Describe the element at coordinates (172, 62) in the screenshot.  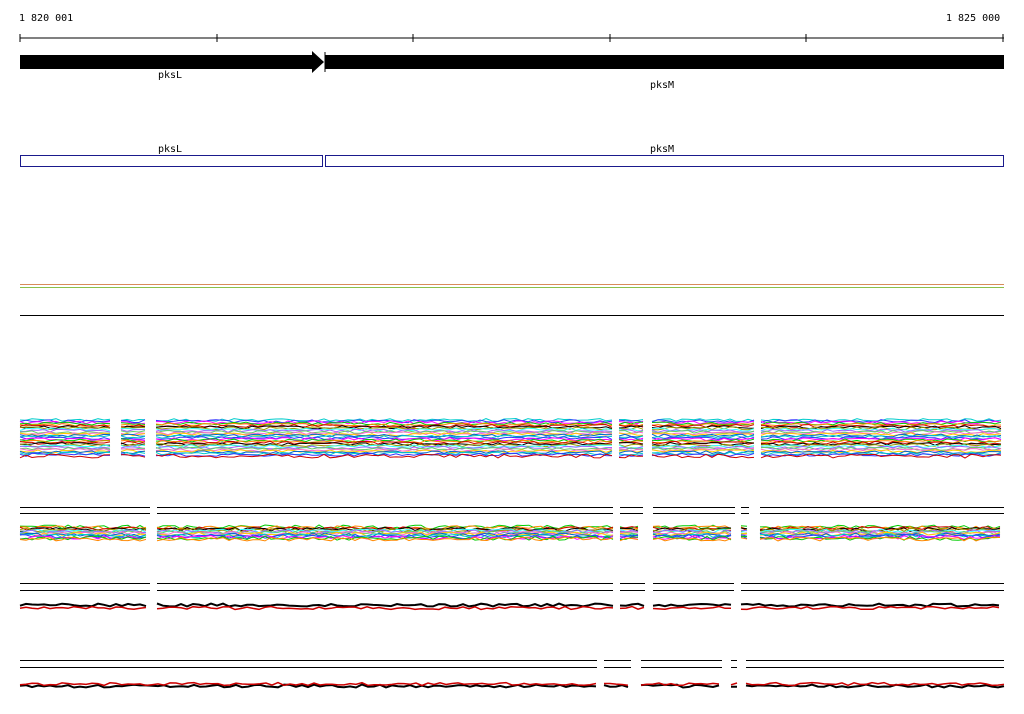
I see `gene-arrow-pksl` at that location.